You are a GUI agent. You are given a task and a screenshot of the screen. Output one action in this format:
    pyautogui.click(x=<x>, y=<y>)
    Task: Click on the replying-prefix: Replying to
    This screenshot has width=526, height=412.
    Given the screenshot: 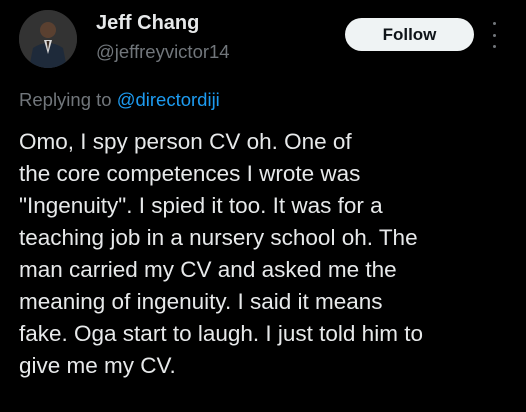 What is the action you would take?
    pyautogui.click(x=65, y=99)
    